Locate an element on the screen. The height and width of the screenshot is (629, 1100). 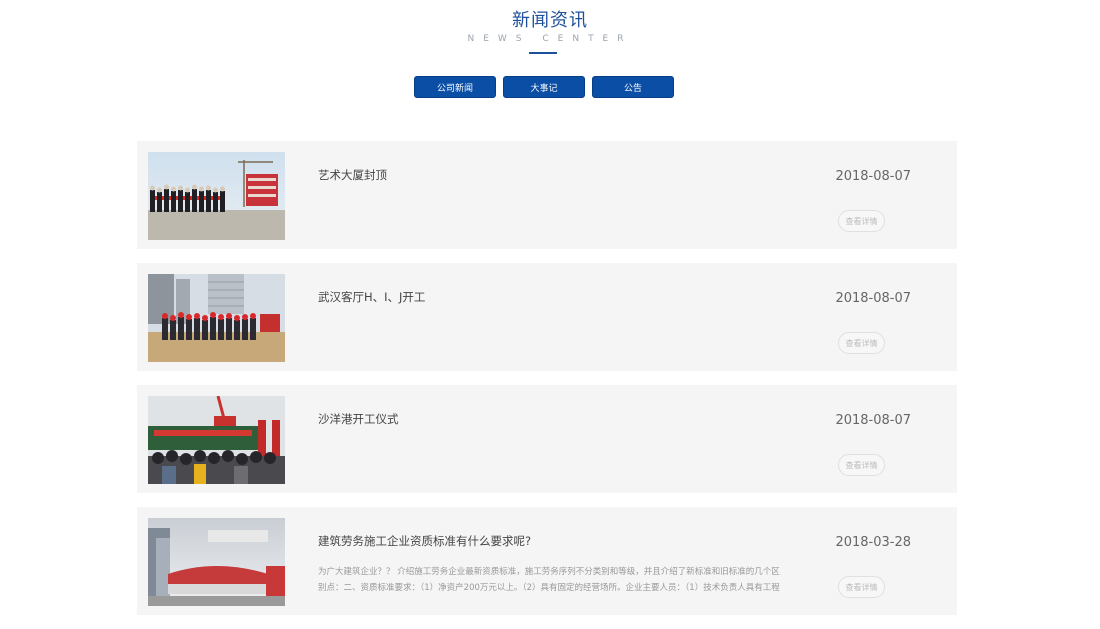
category-tabs: 公司新闻 大事记 公告 is located at coordinates (544, 87).